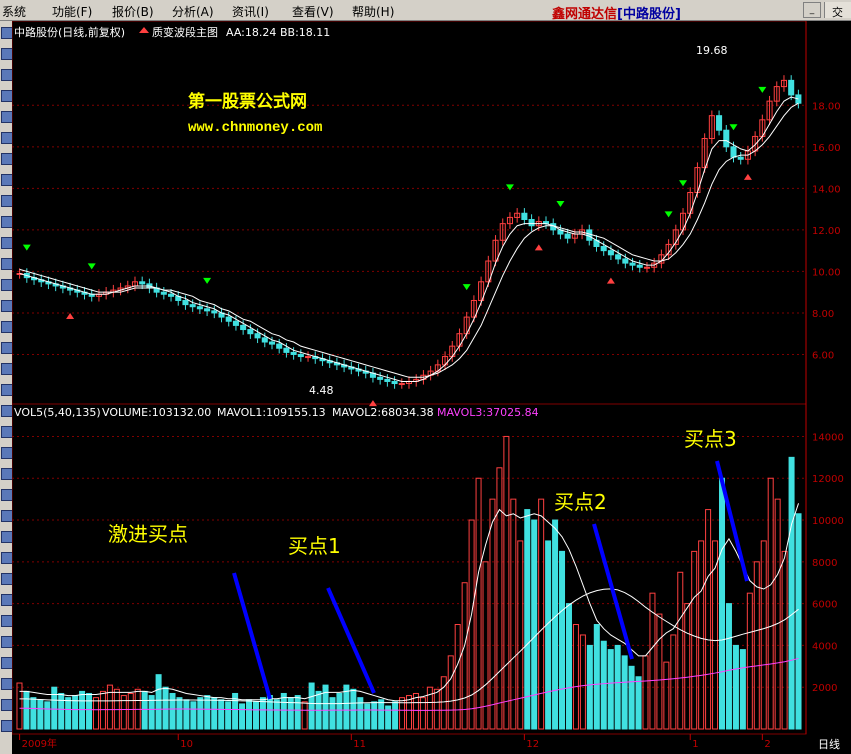 This screenshot has width=851, height=754. What do you see at coordinates (812, 10) in the screenshot?
I see `minimize-button: _` at bounding box center [812, 10].